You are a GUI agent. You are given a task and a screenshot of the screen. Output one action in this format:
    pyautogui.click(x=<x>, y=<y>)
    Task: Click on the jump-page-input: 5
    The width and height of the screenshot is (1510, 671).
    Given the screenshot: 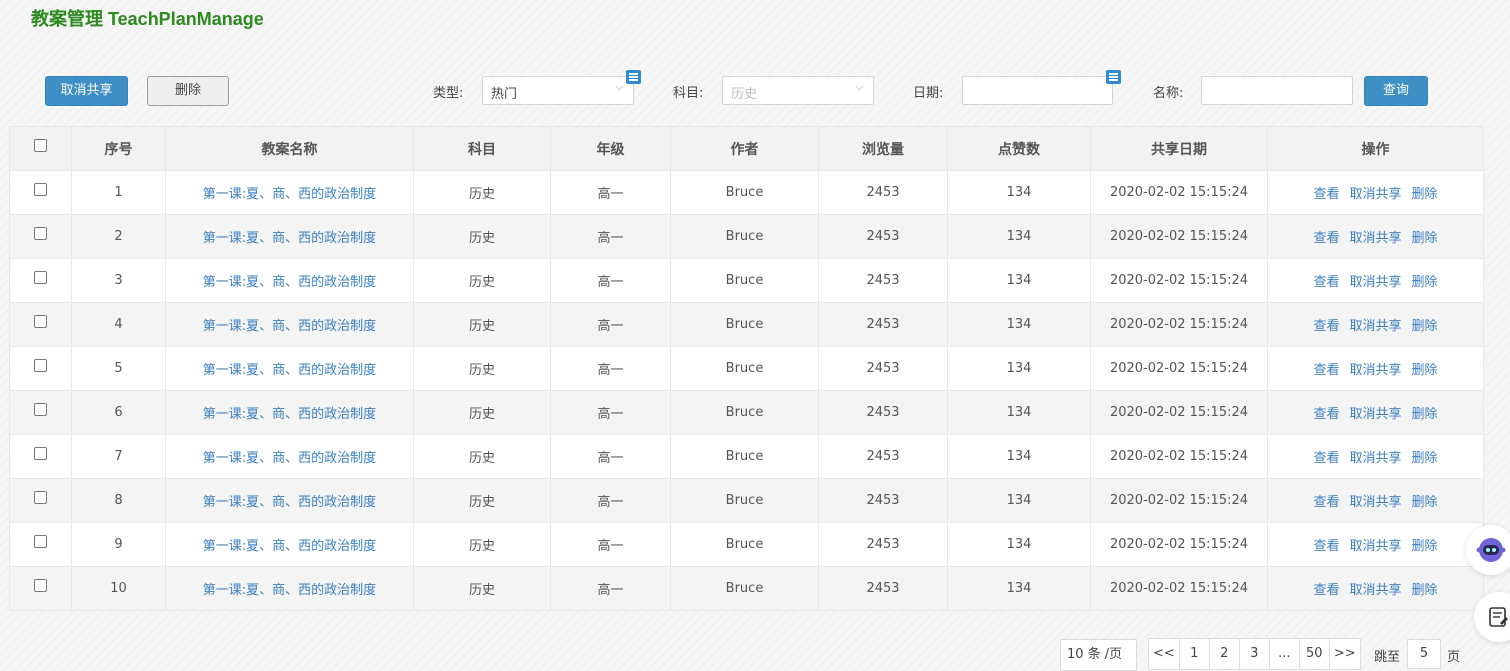 What is the action you would take?
    pyautogui.click(x=1424, y=654)
    